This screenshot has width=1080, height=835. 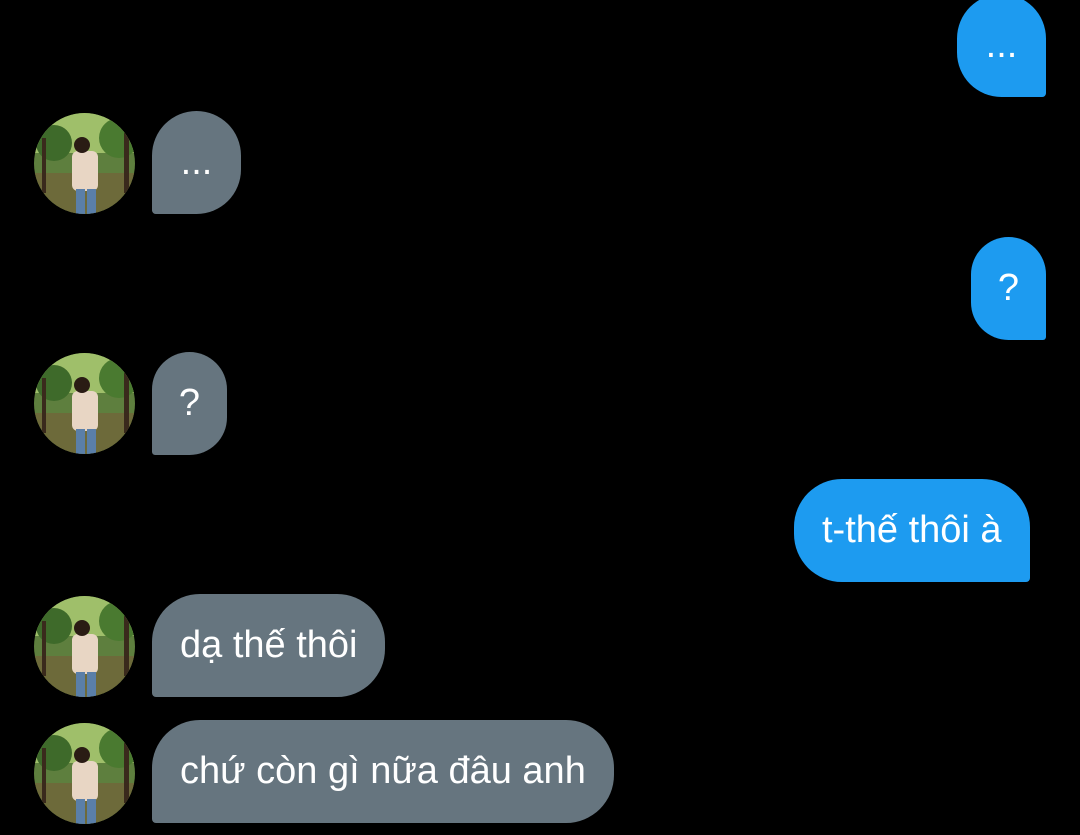 I want to click on message-bubble-incoming: dạ thế thôi, so click(x=269, y=645).